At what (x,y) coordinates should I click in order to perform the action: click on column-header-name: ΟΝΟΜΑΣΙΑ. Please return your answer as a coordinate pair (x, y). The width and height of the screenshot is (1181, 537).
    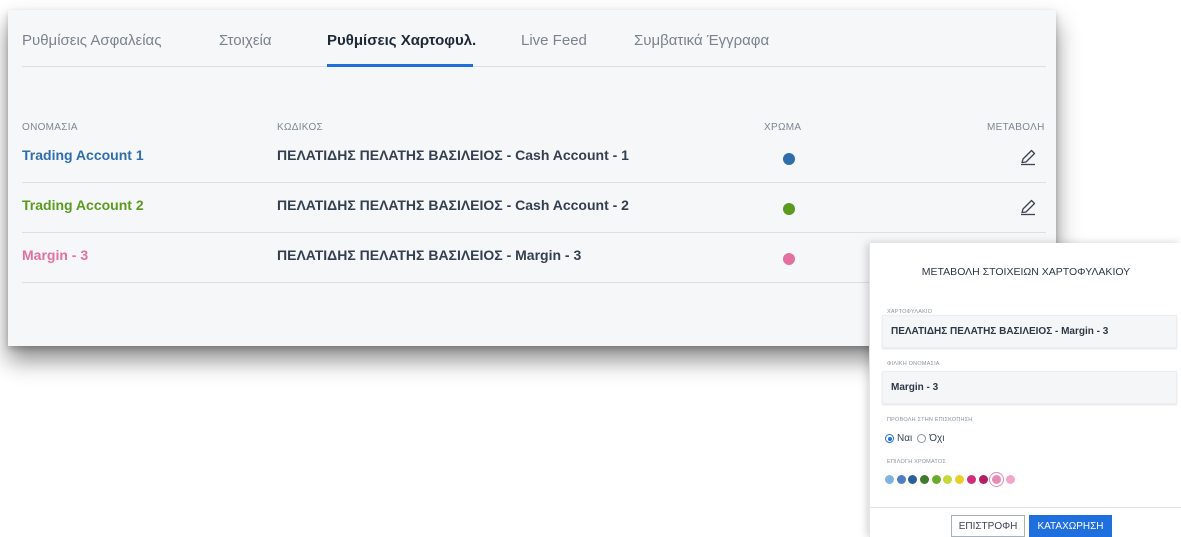
    Looking at the image, I should click on (50, 127).